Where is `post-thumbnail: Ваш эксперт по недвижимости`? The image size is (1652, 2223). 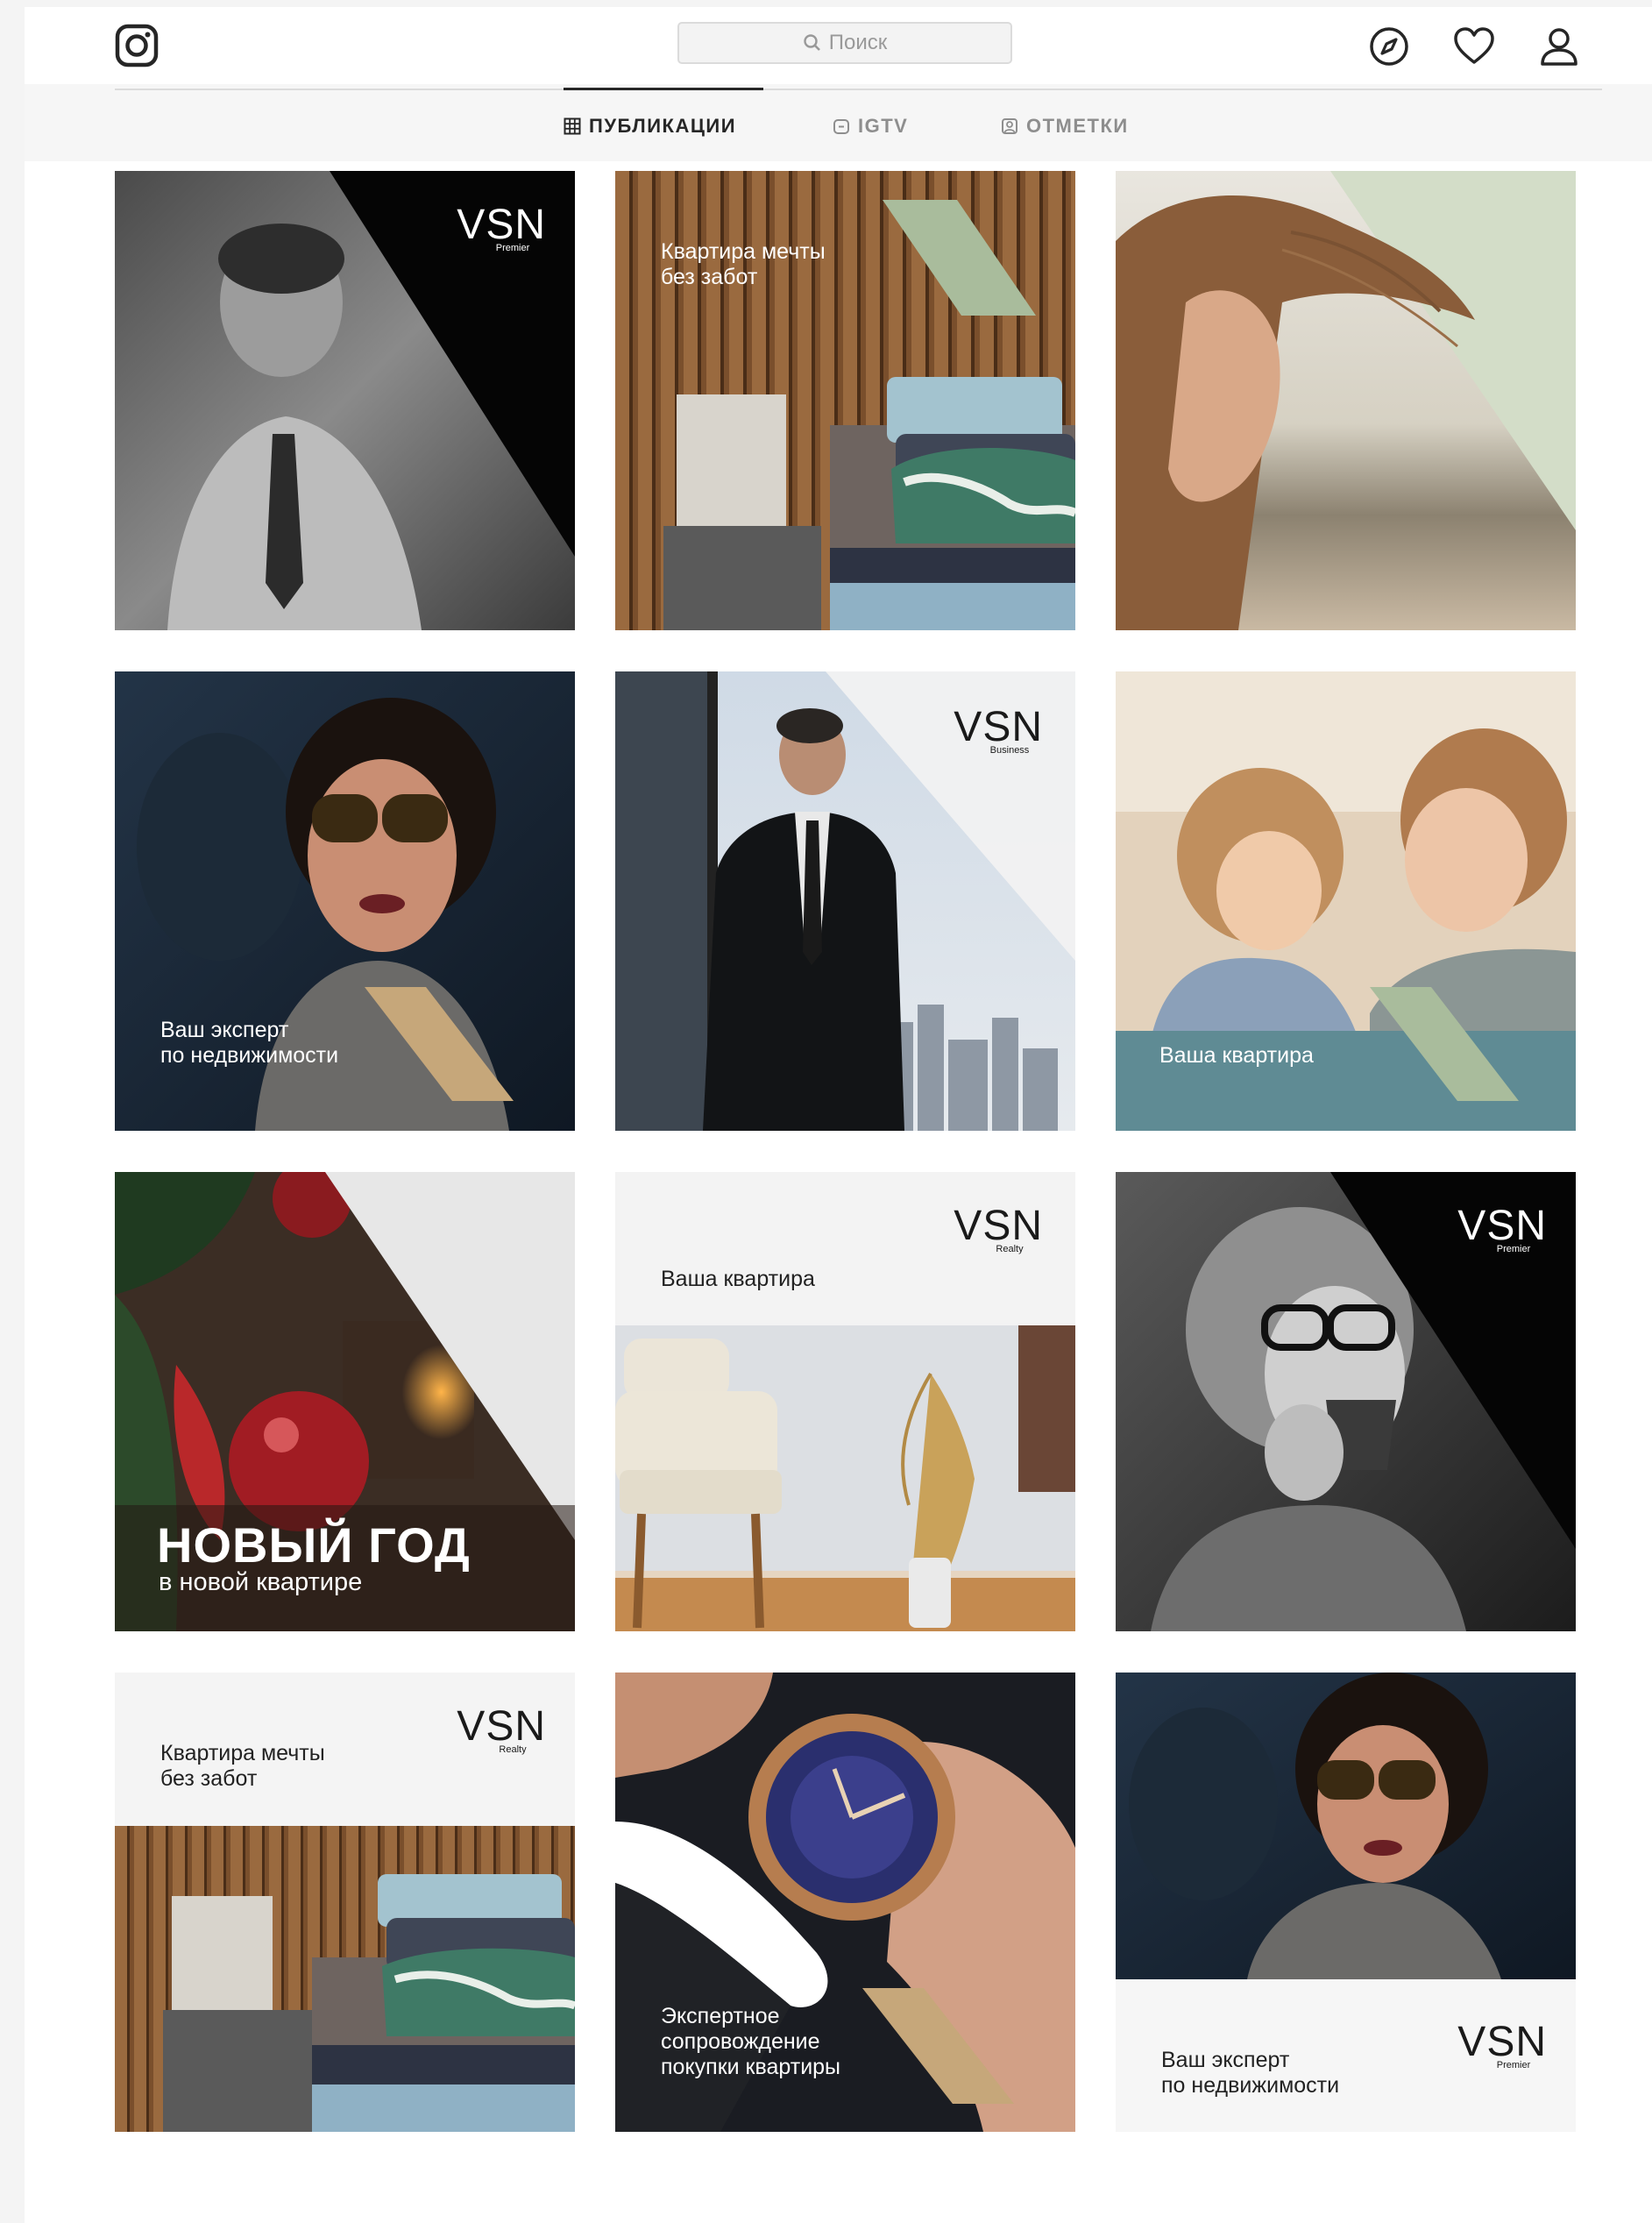 post-thumbnail: Ваш эксперт по недвижимости is located at coordinates (345, 901).